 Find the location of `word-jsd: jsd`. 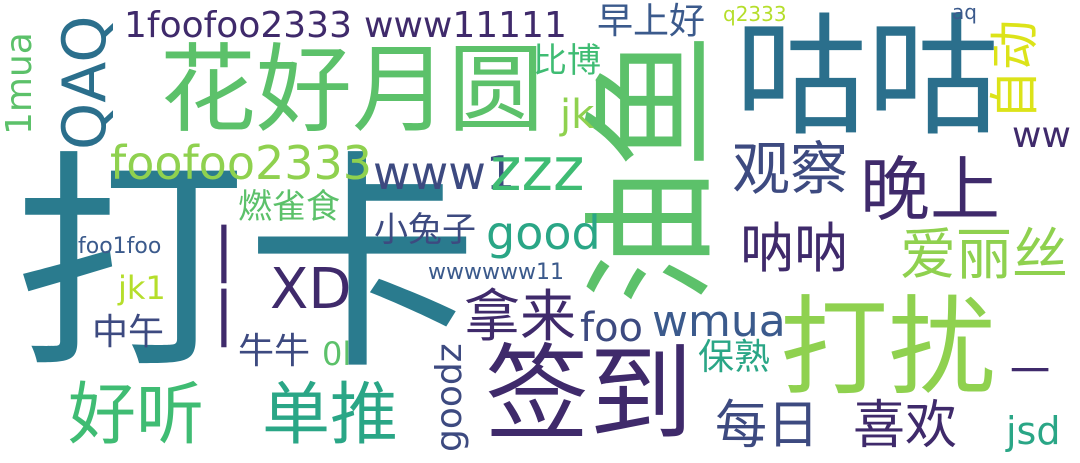

word-jsd: jsd is located at coordinates (1033, 431).